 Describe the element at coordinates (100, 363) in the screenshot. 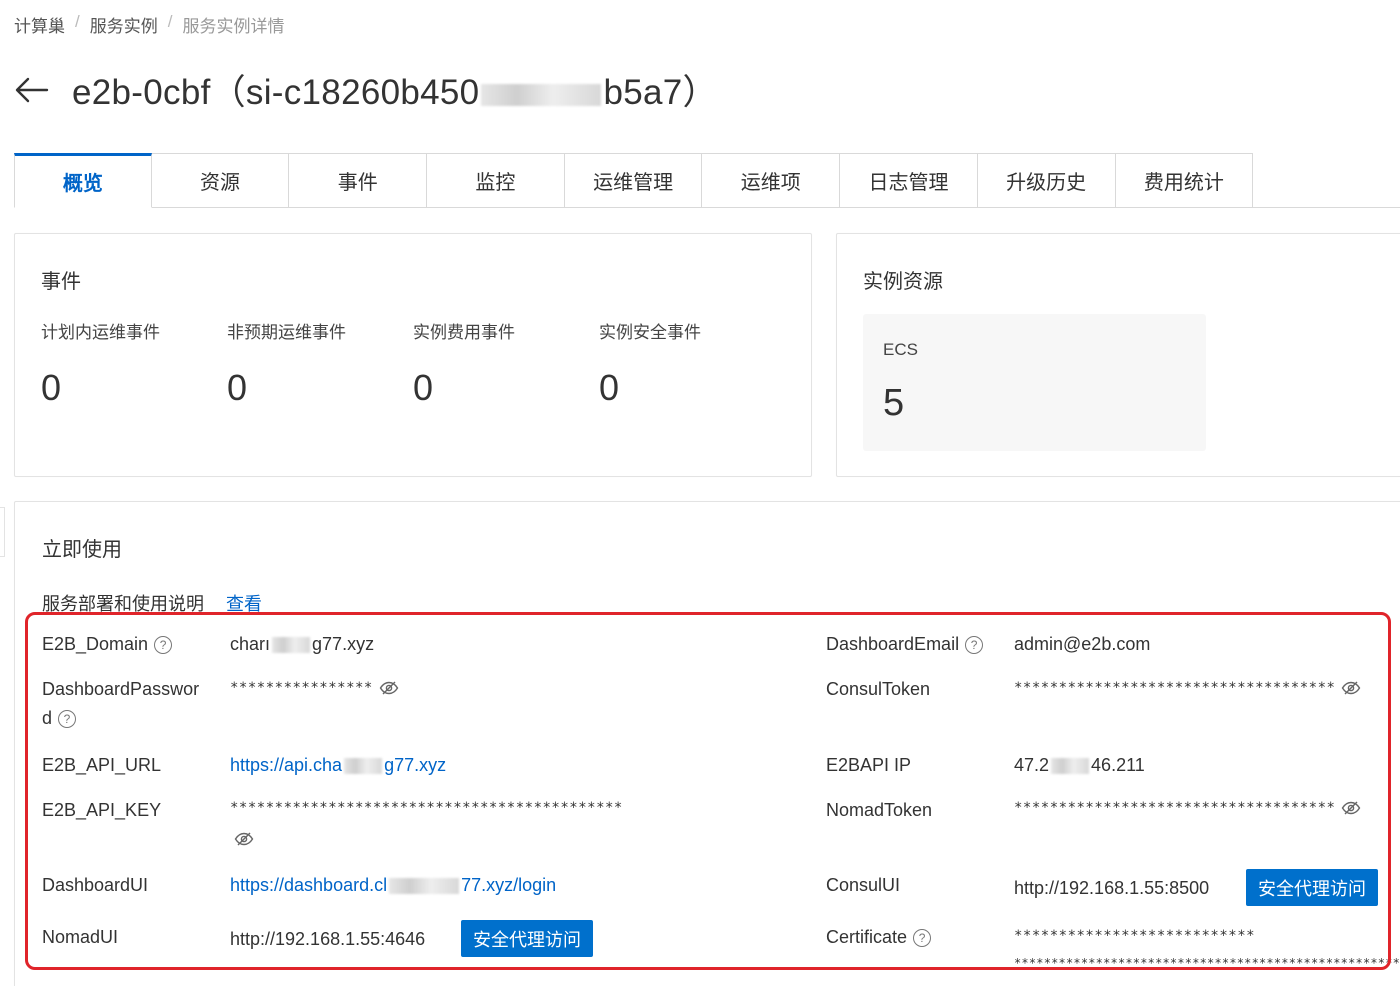

I see `event-stat-planned: 计划内运维事件 0` at that location.